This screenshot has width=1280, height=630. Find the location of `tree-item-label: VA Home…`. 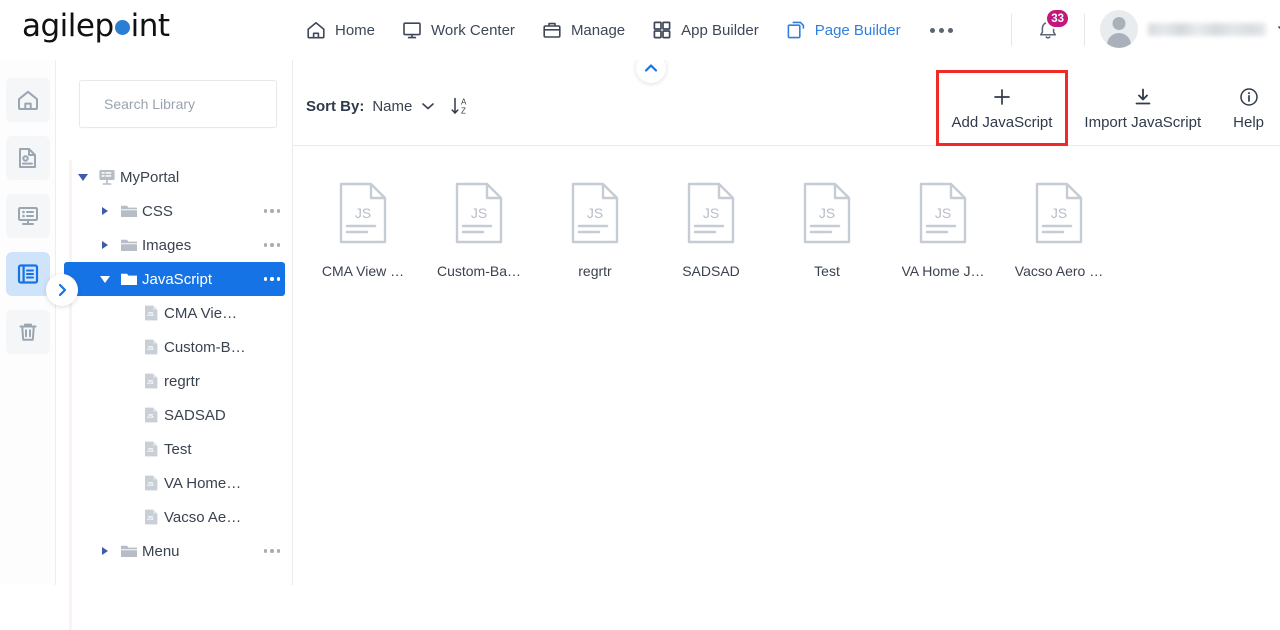

tree-item-label: VA Home… is located at coordinates (203, 483).